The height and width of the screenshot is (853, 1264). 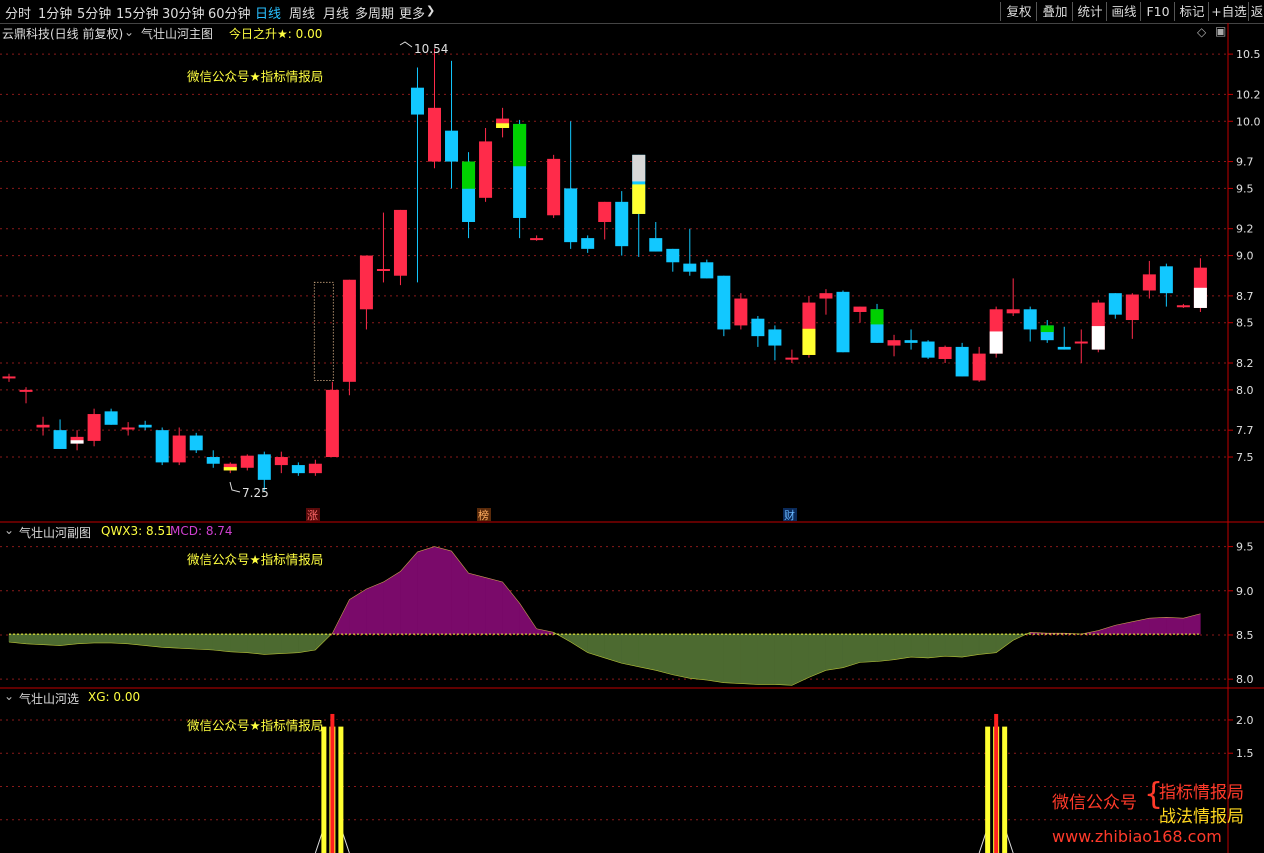 What do you see at coordinates (177, 33) in the screenshot?
I see `main-indicator-name: 气壮山河主图` at bounding box center [177, 33].